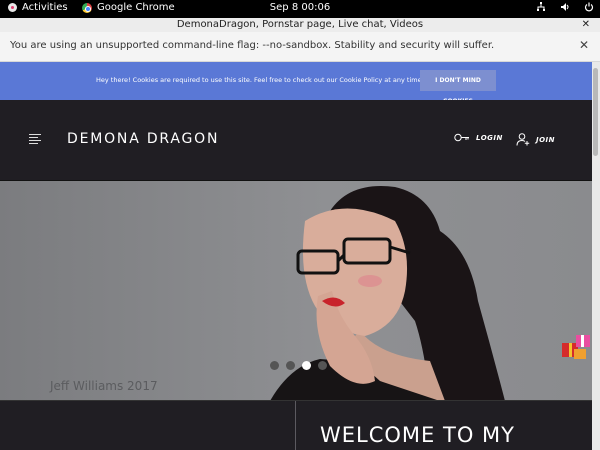 The width and height of the screenshot is (600, 450). What do you see at coordinates (143, 139) in the screenshot?
I see `site-brand: DEMONA DRAGON` at bounding box center [143, 139].